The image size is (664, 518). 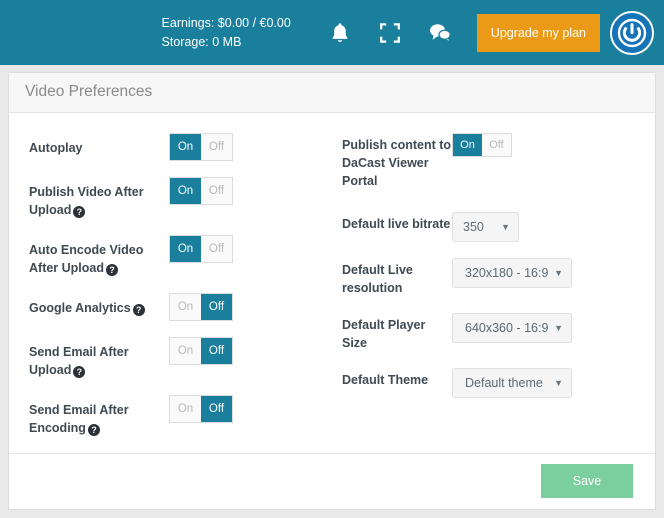 I want to click on auto-encode-video-after-upload-toggle: On Off, so click(x=201, y=248).